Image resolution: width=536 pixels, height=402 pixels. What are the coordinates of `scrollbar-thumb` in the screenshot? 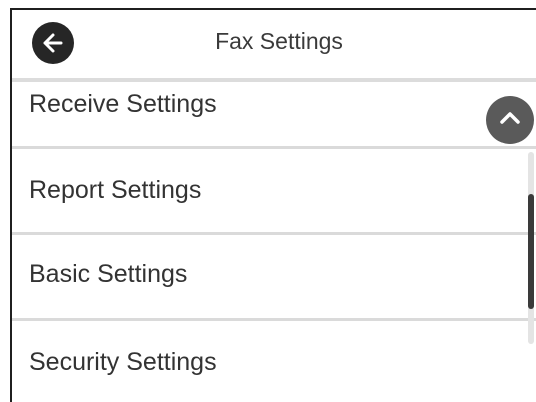 It's located at (531, 251).